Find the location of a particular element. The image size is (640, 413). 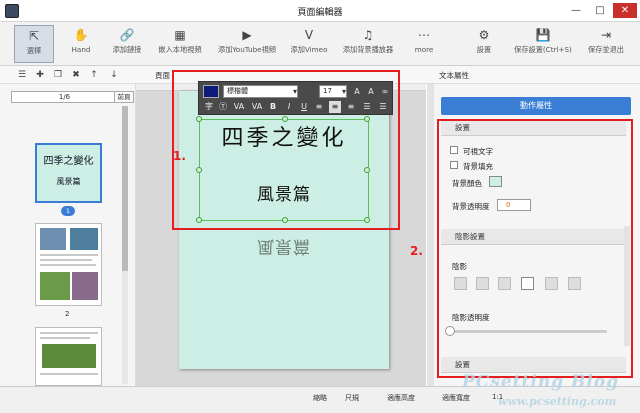

delete-page-icon: ✖ is located at coordinates (76, 75).